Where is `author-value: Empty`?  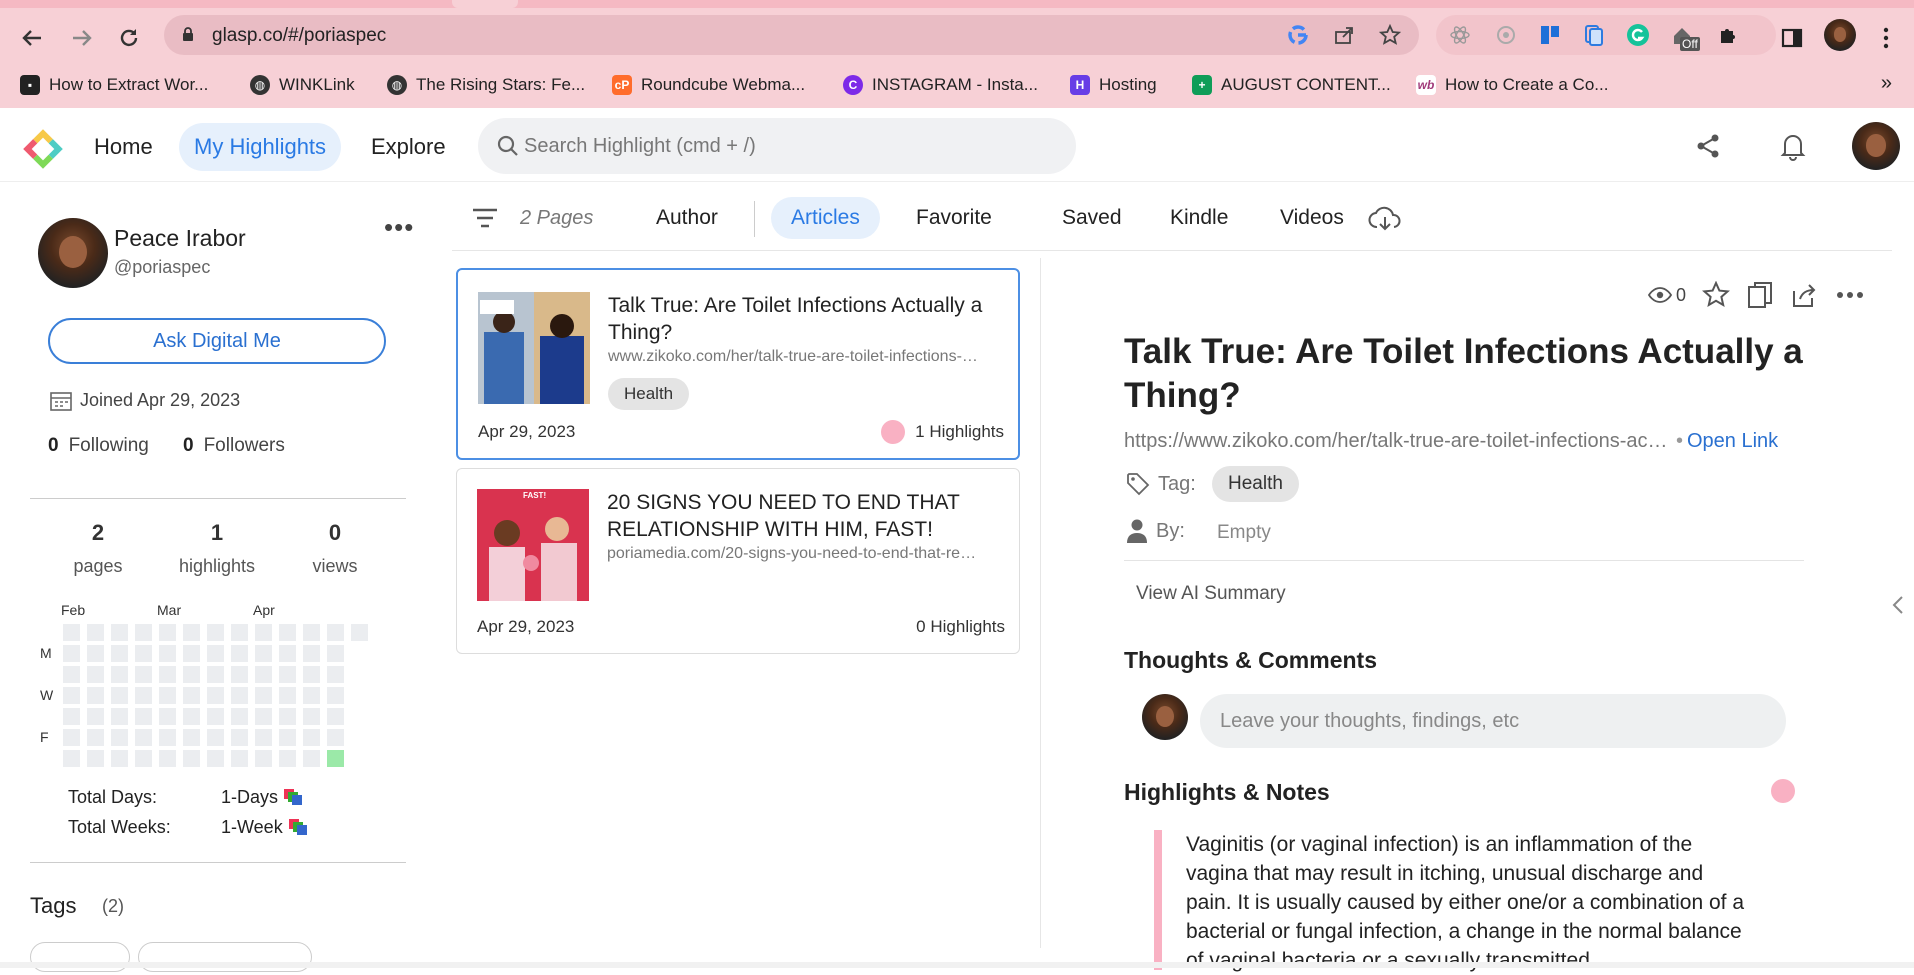 author-value: Empty is located at coordinates (1244, 533).